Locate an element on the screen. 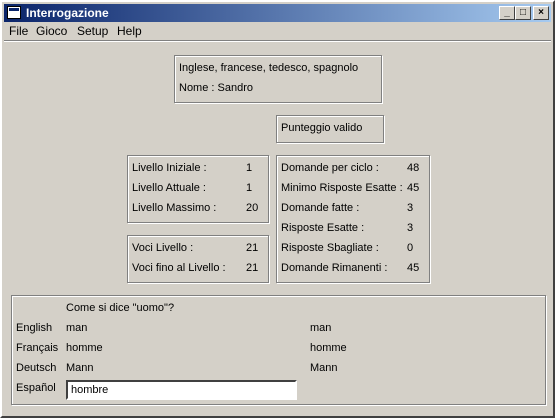 This screenshot has height=418, width=555. menu-bar: File Gioco Setup Help is located at coordinates (277, 31).